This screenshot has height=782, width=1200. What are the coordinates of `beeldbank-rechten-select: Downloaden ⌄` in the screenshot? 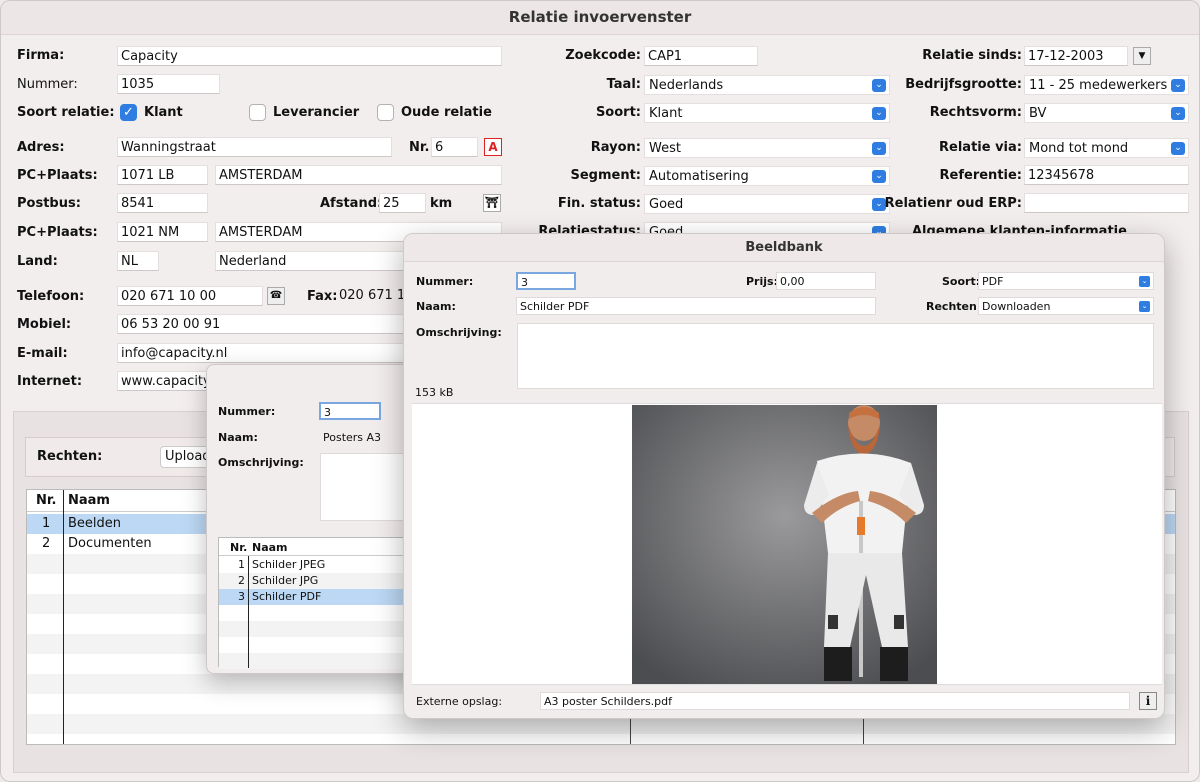 It's located at (1066, 306).